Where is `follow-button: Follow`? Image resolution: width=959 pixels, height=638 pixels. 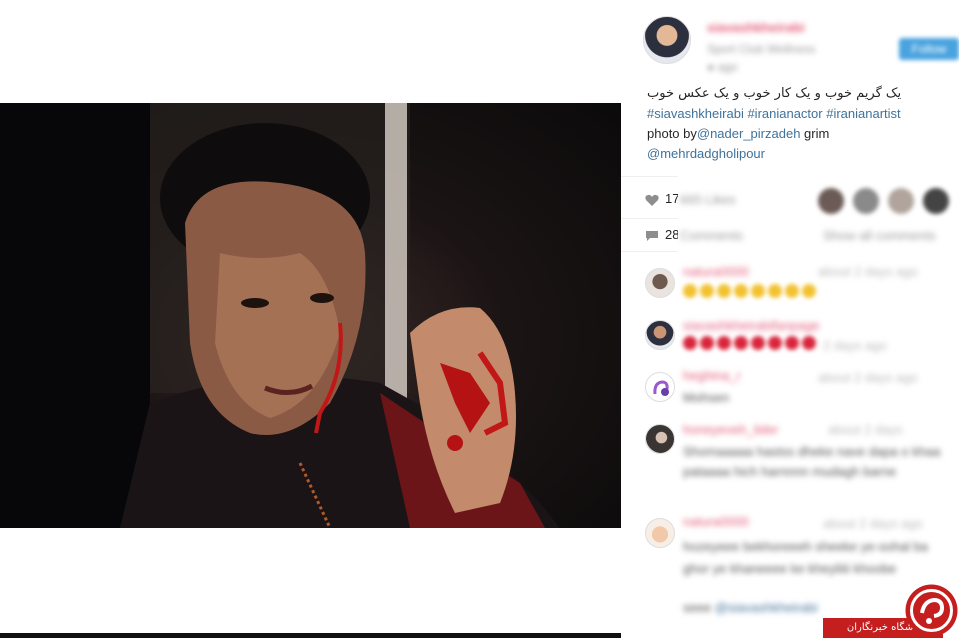
follow-button: Follow is located at coordinates (929, 49).